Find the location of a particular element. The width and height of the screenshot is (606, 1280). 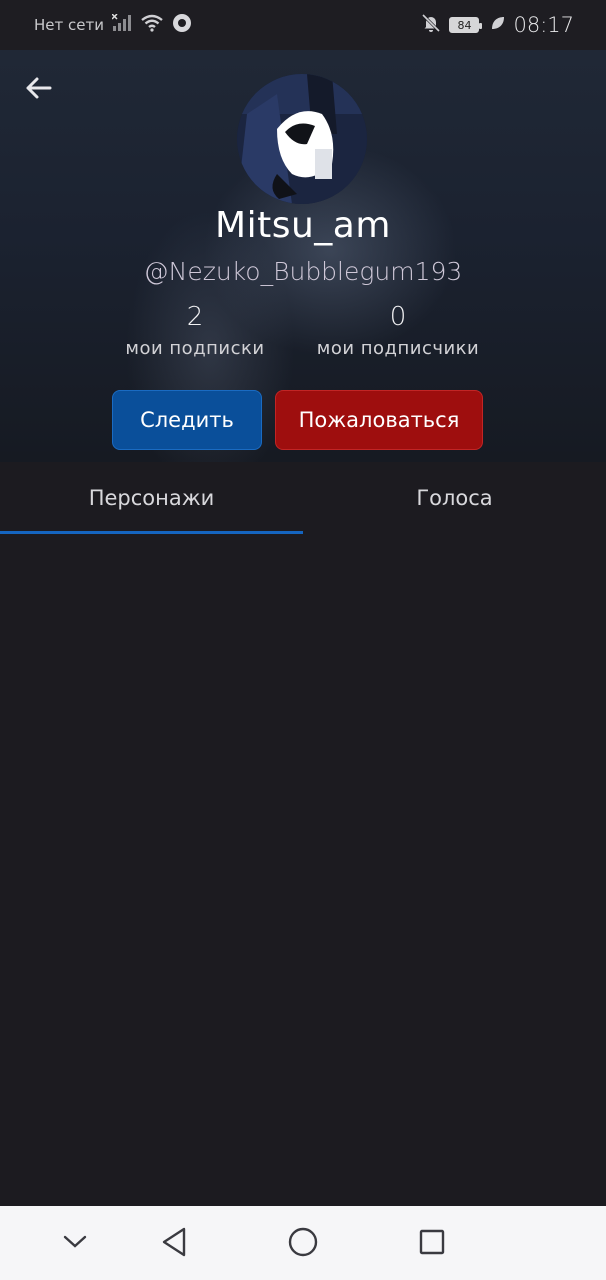

profile-tabs: Персонажи Голоса is located at coordinates (303, 498).